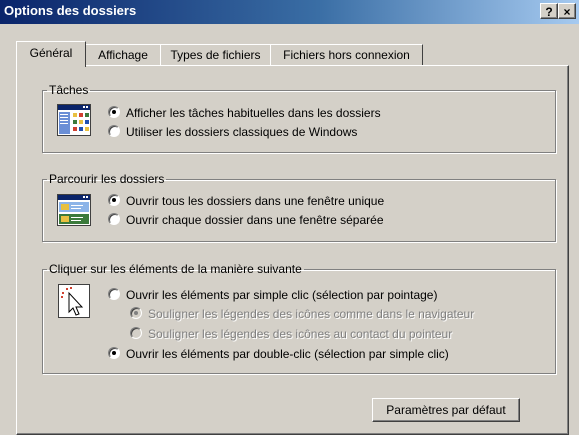  I want to click on tab-general: Général, so click(51, 54).